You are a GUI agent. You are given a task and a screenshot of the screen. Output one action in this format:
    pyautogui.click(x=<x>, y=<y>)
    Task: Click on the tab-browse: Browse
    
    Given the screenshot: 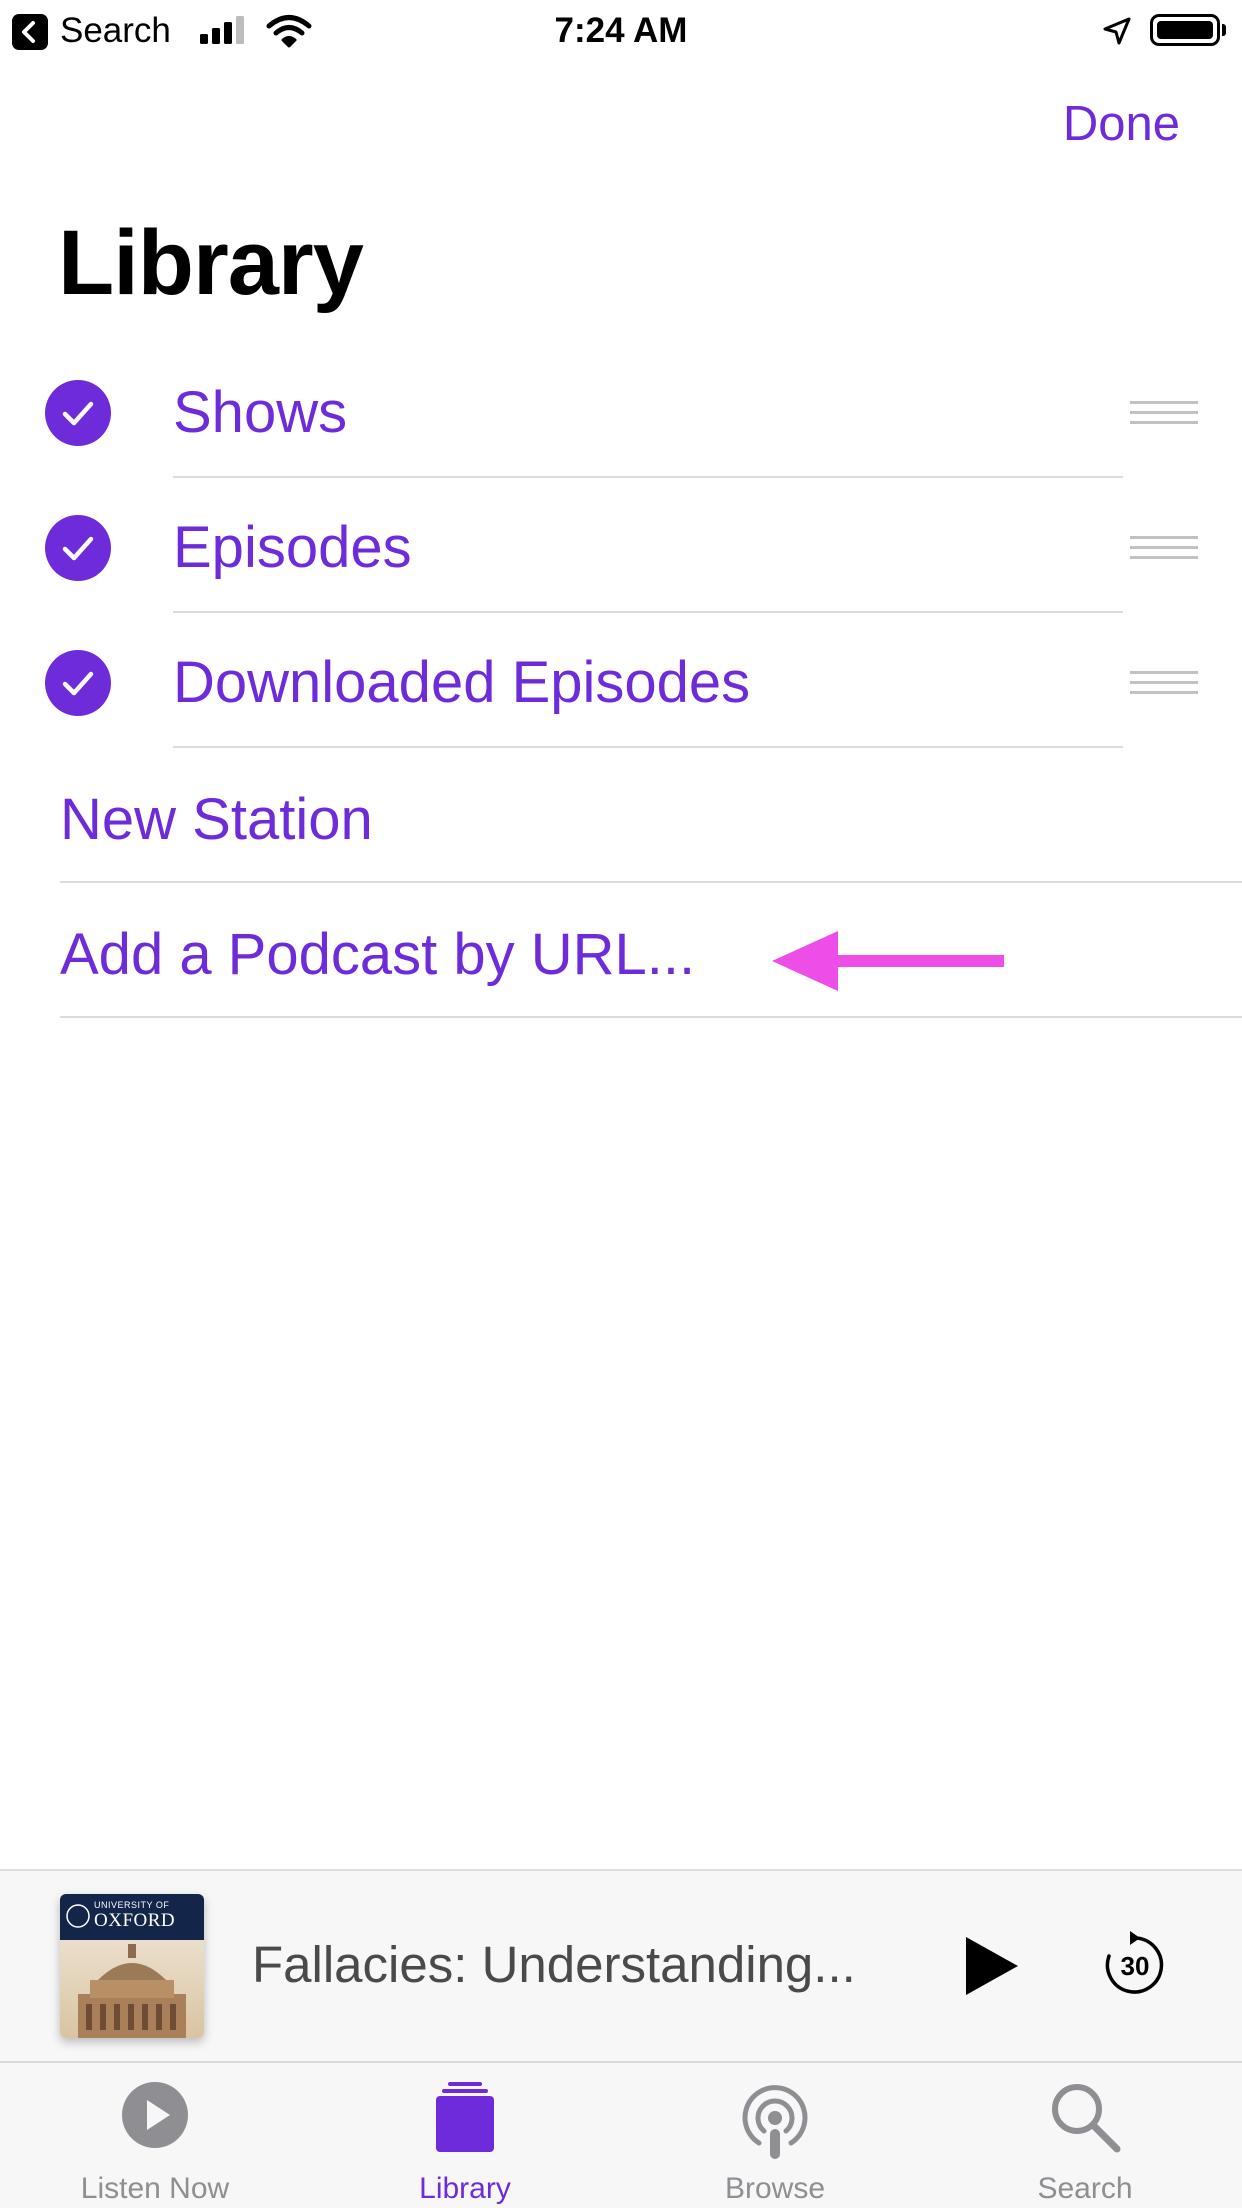 What is the action you would take?
    pyautogui.click(x=775, y=2134)
    